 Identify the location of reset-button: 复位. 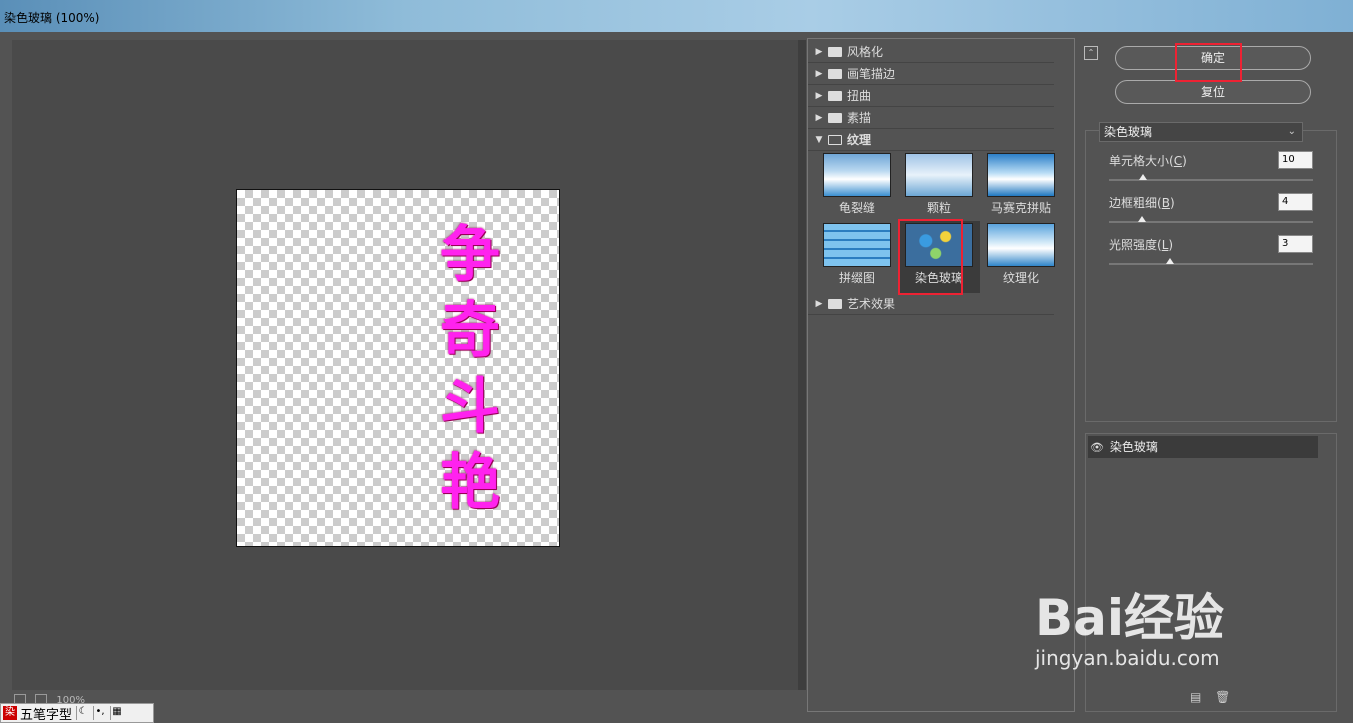
(1213, 92).